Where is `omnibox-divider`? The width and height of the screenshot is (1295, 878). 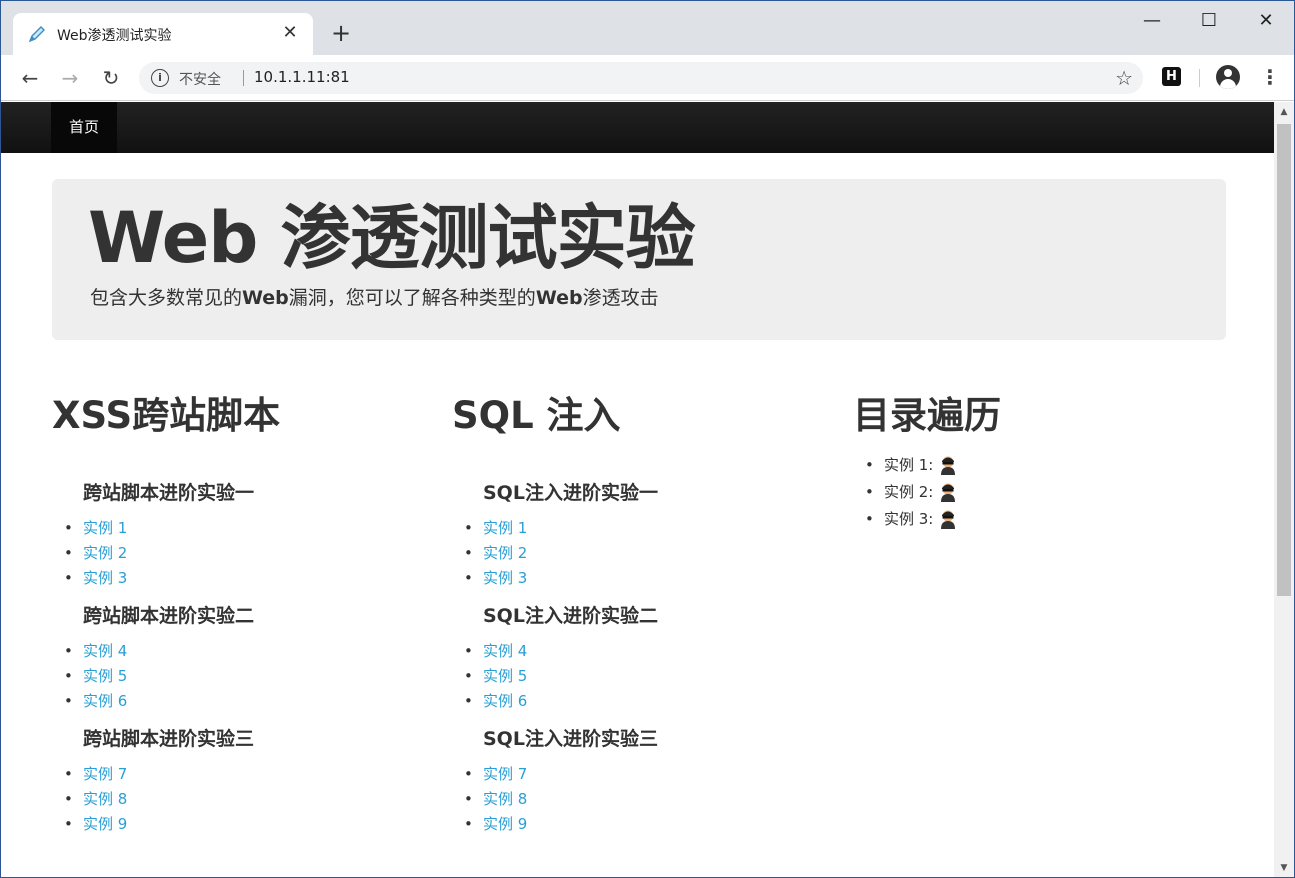
omnibox-divider is located at coordinates (243, 78).